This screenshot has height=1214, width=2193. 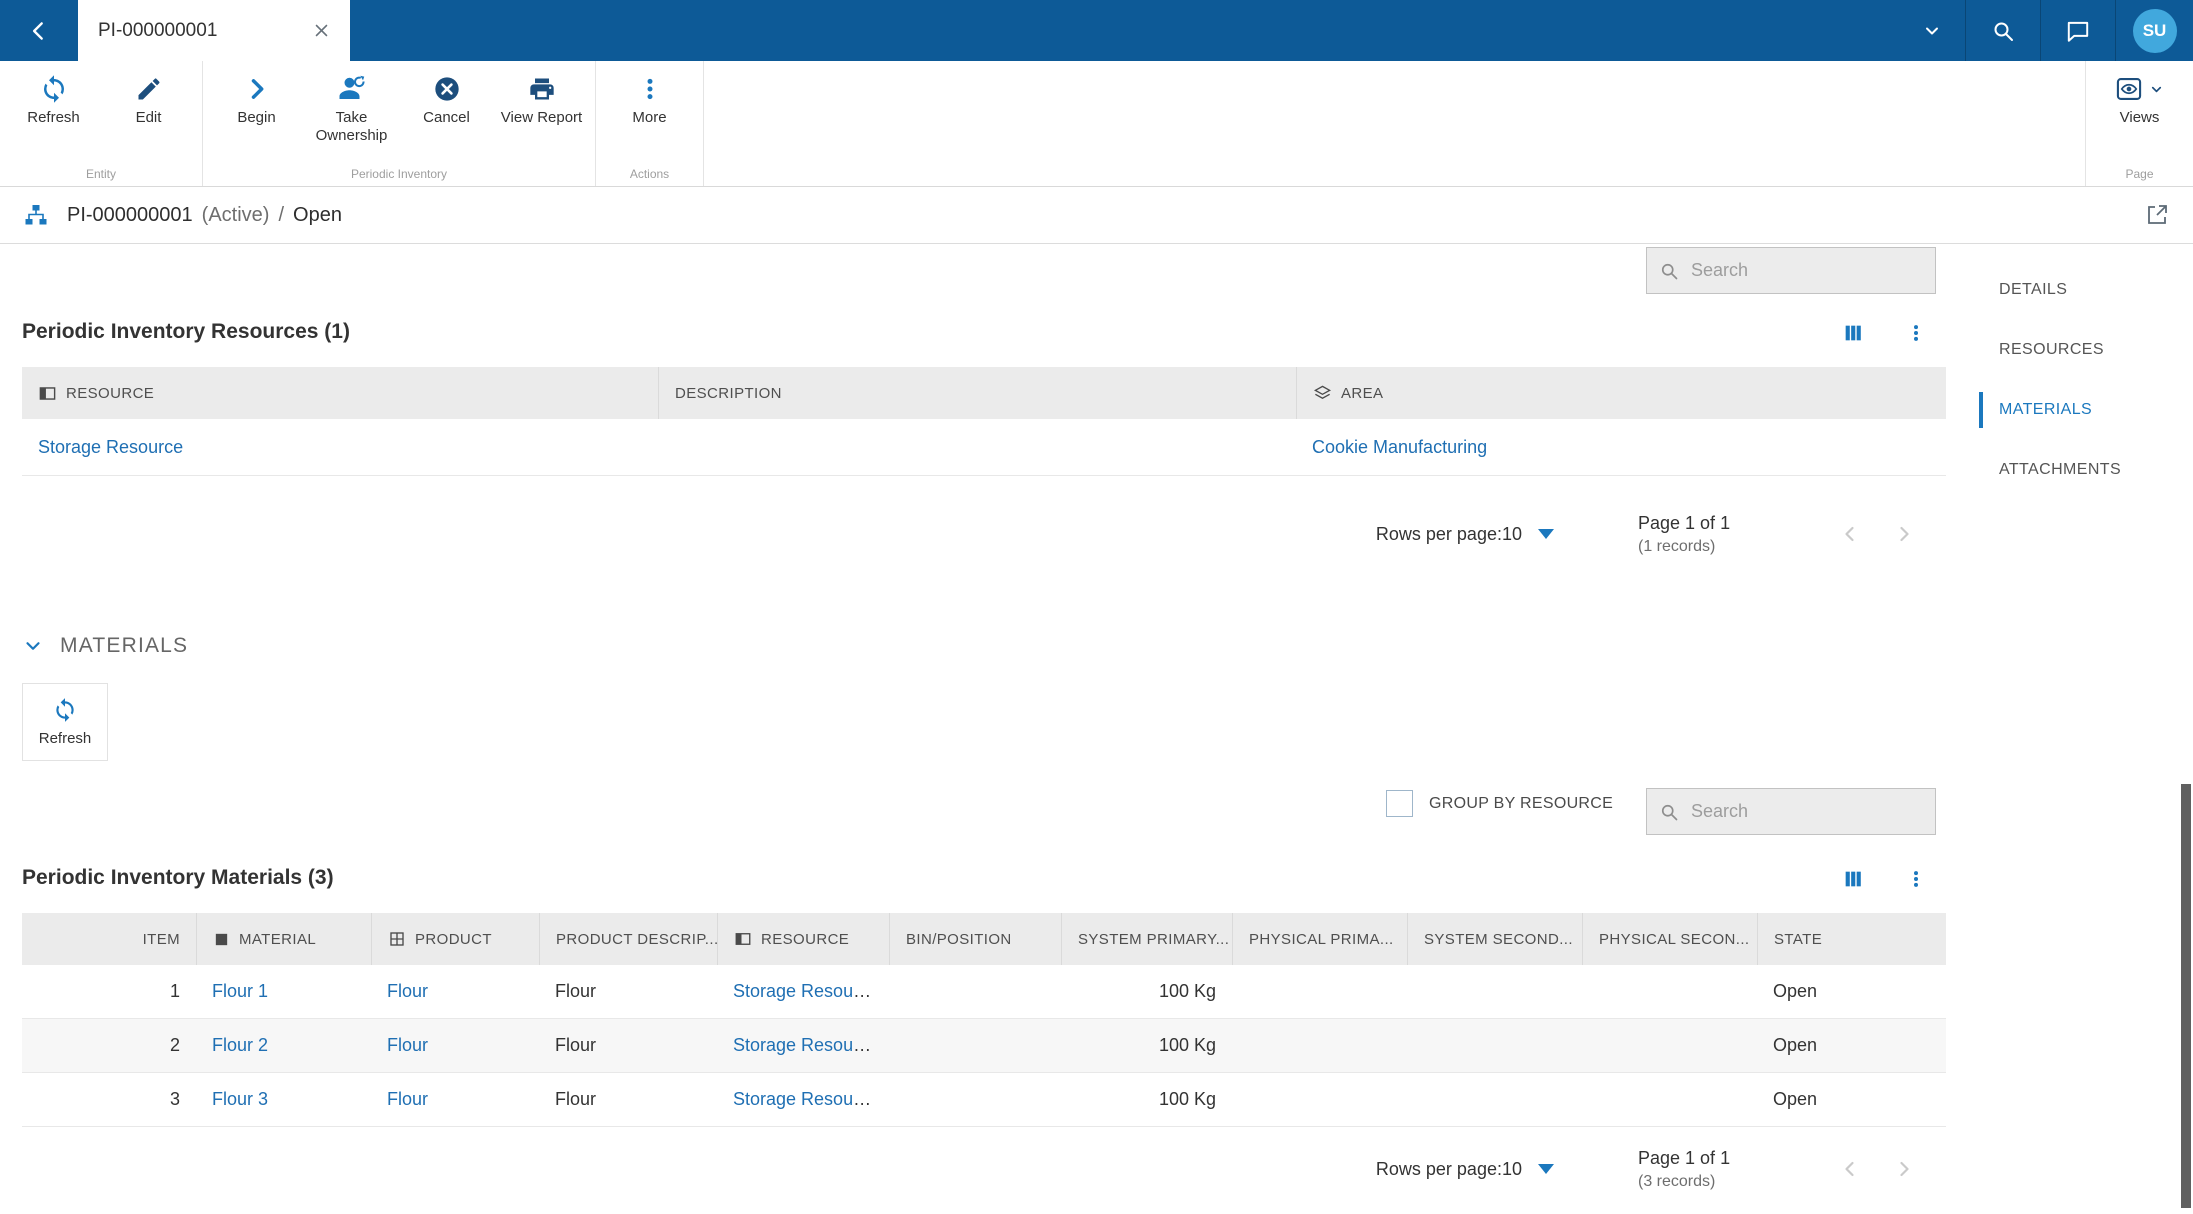 What do you see at coordinates (240, 991) in the screenshot?
I see `material-link: Flour 1` at bounding box center [240, 991].